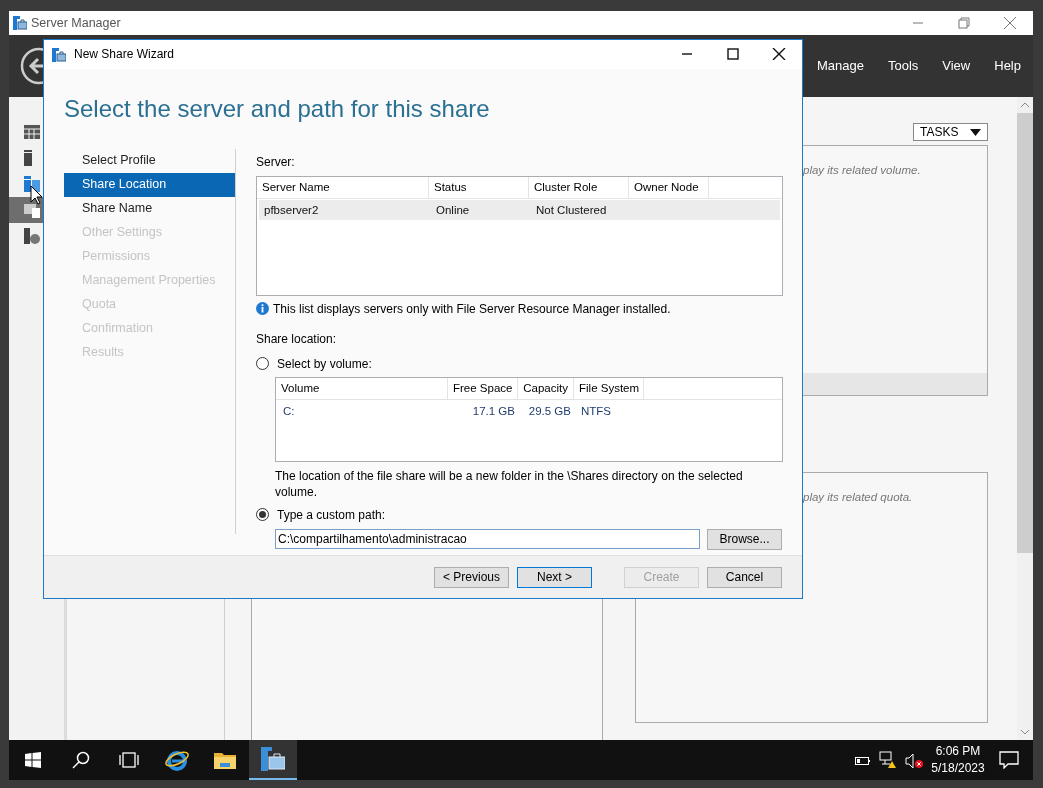 This screenshot has width=1043, height=788. What do you see at coordinates (950, 132) in the screenshot?
I see `tasks-button: TASKS` at bounding box center [950, 132].